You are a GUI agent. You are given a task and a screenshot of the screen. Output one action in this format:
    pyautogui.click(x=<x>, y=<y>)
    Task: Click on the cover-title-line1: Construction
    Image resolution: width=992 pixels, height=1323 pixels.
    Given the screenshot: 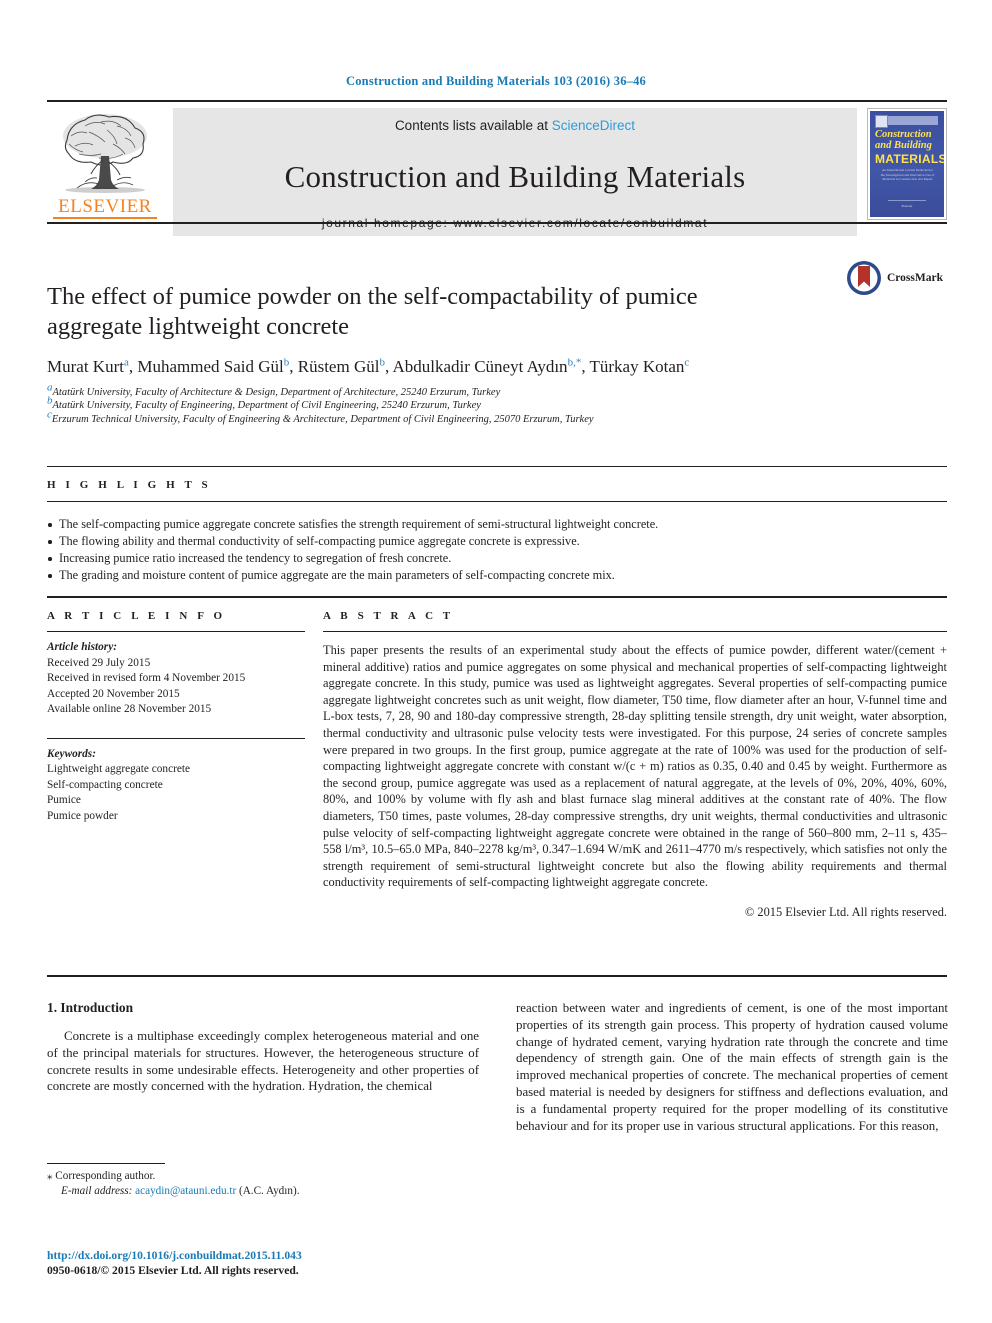 What is the action you would take?
    pyautogui.click(x=903, y=134)
    